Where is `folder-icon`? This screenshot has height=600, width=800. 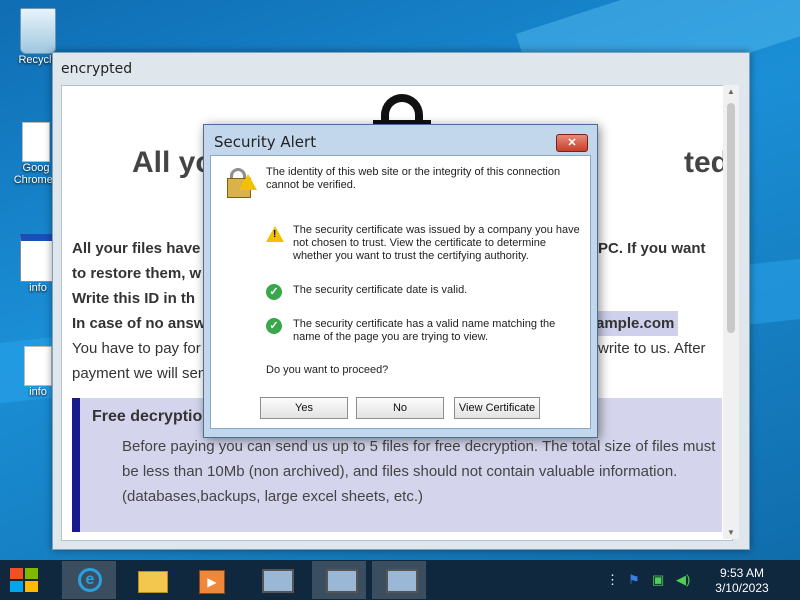 folder-icon is located at coordinates (153, 582).